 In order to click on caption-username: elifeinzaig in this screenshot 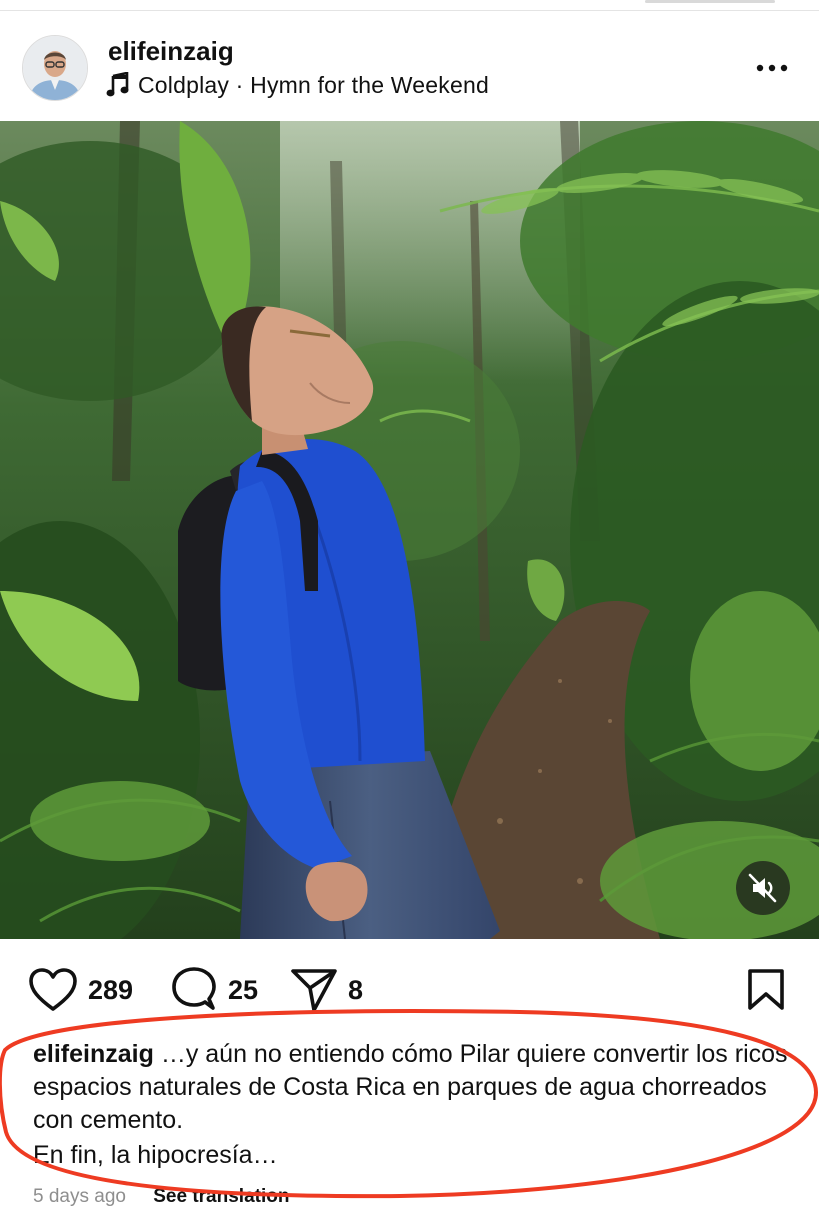, I will do `click(93, 1054)`.